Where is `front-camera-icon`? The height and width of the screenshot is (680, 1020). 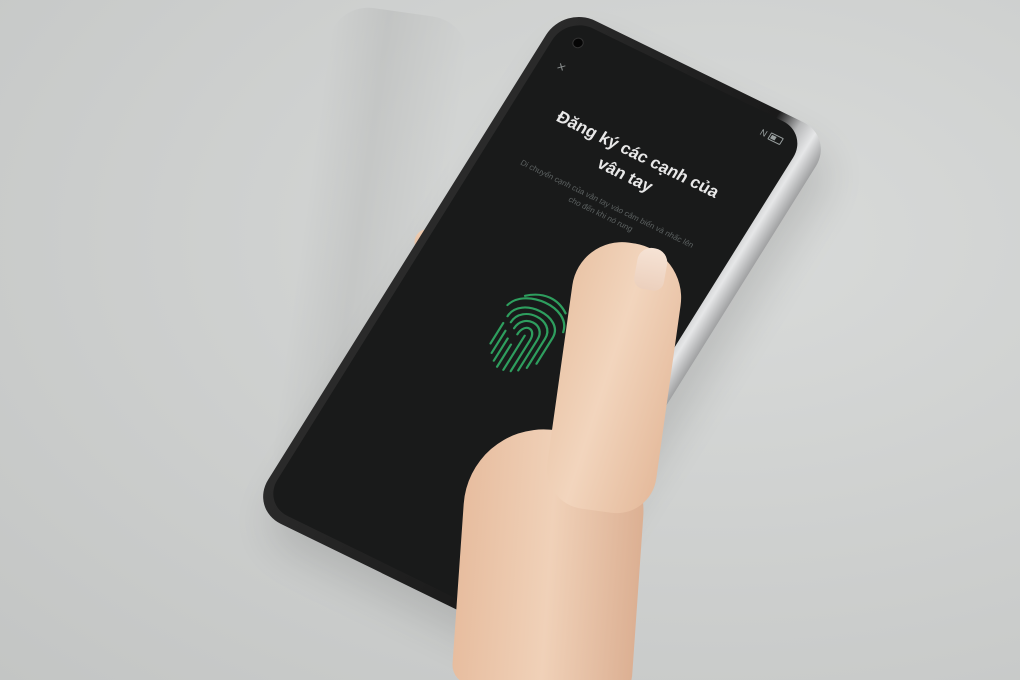 front-camera-icon is located at coordinates (578, 42).